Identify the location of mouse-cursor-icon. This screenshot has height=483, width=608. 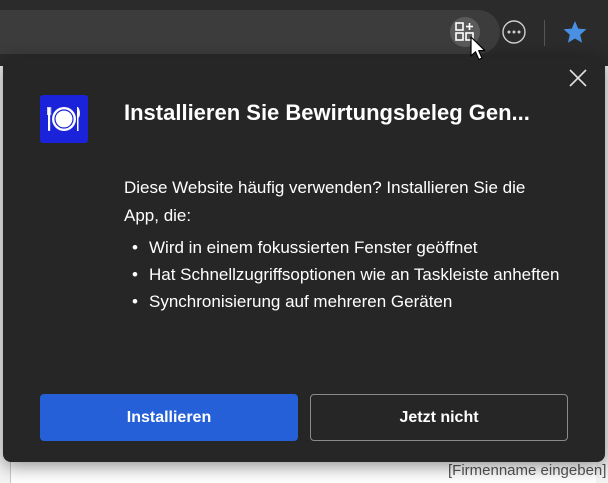
(478, 48).